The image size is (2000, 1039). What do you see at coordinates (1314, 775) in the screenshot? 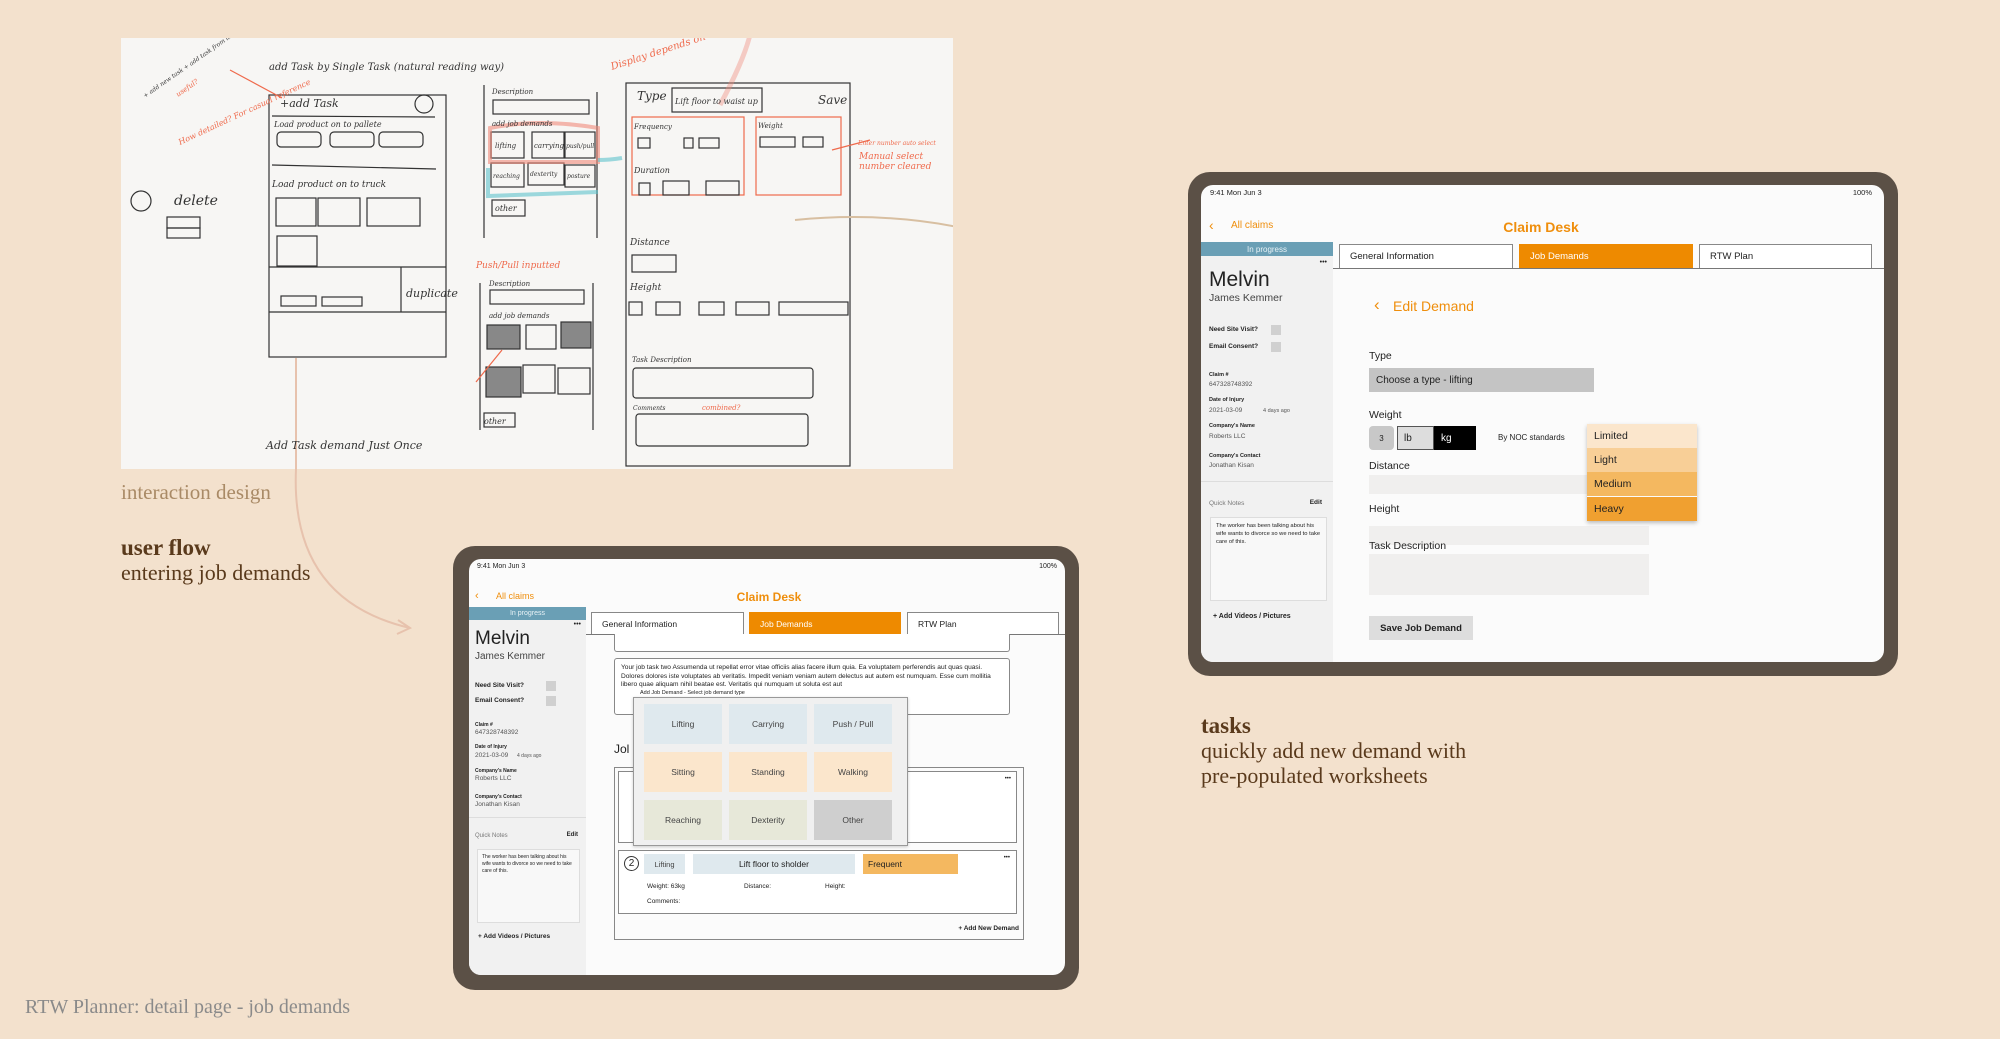
I see `caption-tasks-sub: pre-populated worksheets` at bounding box center [1314, 775].